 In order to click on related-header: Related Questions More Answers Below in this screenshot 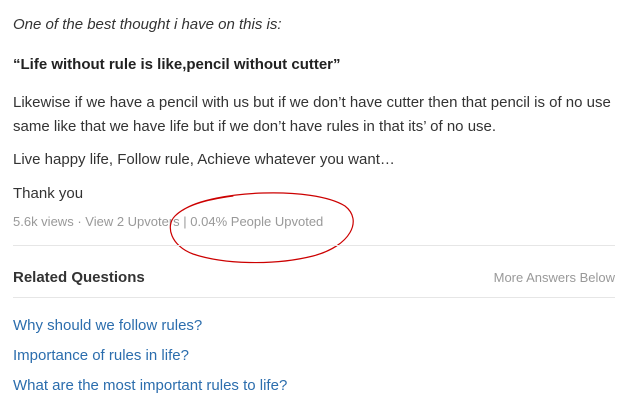, I will do `click(314, 280)`.